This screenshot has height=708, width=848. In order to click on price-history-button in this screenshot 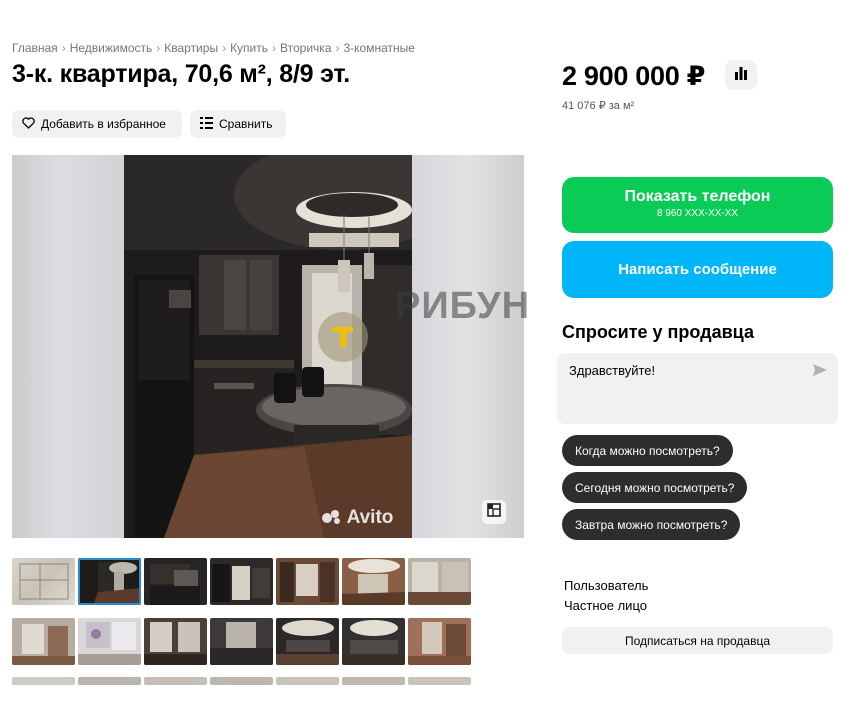, I will do `click(741, 75)`.